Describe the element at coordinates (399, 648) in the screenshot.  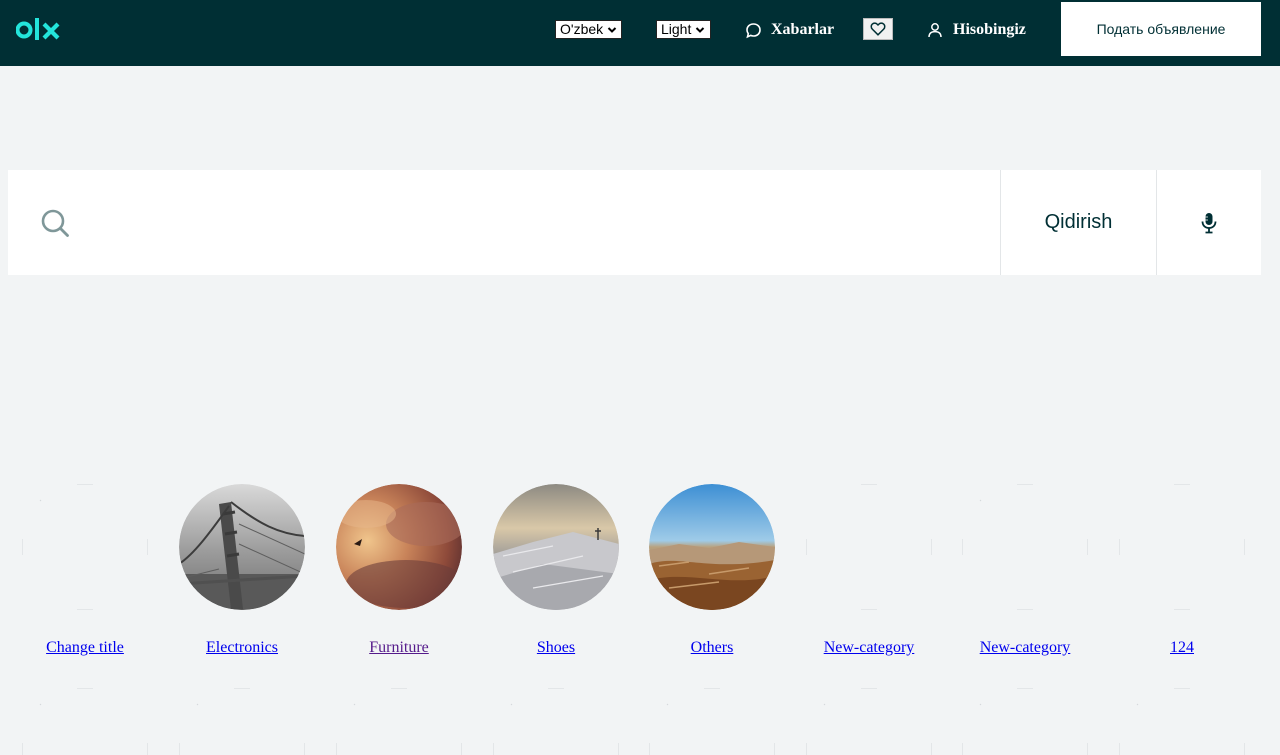
I see `category-link-furniture: Furniture` at that location.